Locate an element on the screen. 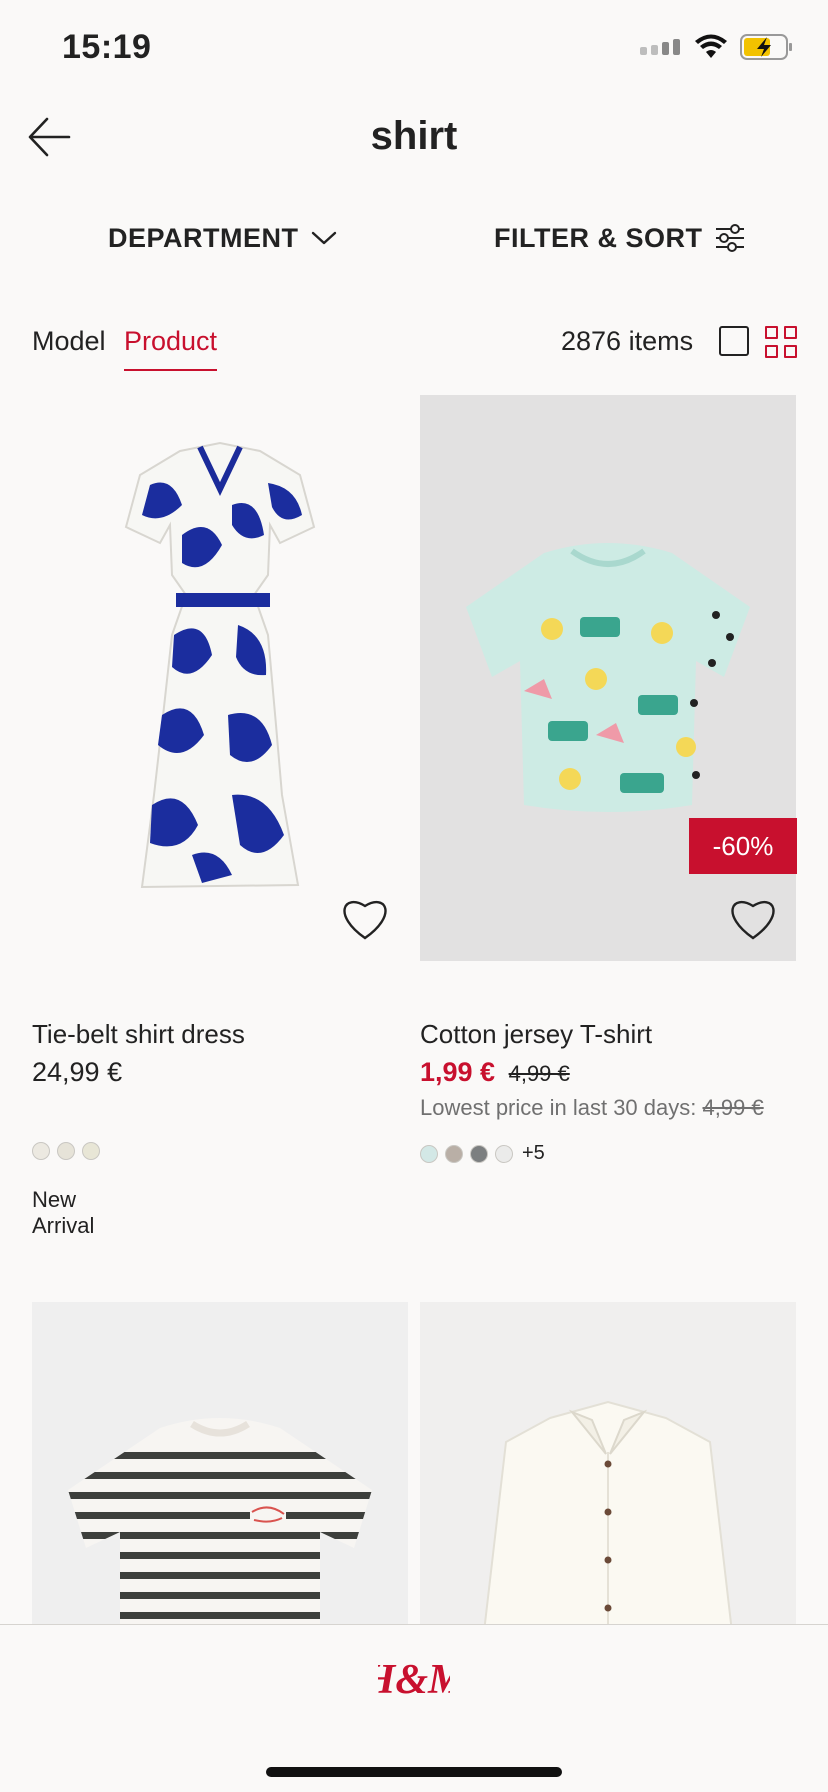 Image resolution: width=828 pixels, height=1792 pixels. department-label: DEPARTMENT is located at coordinates (203, 237).